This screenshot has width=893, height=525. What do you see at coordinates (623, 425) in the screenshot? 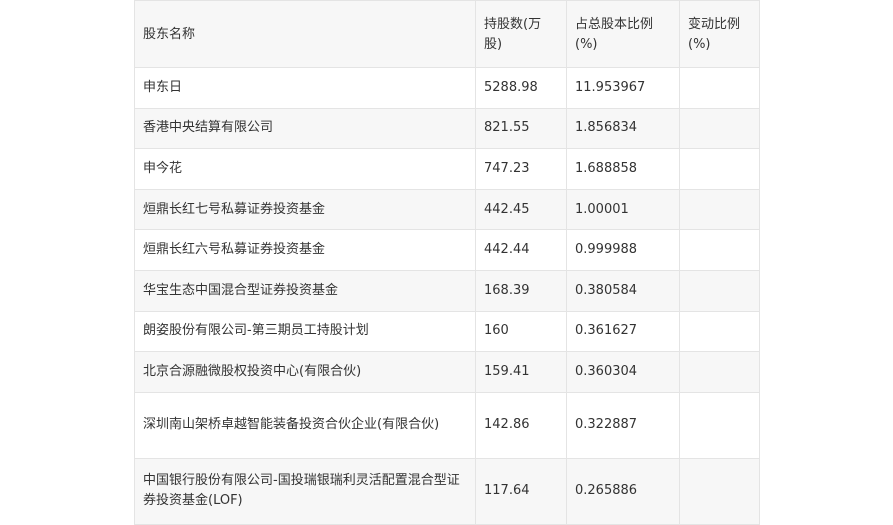
I see `cell-ratio: 0.322887` at bounding box center [623, 425].